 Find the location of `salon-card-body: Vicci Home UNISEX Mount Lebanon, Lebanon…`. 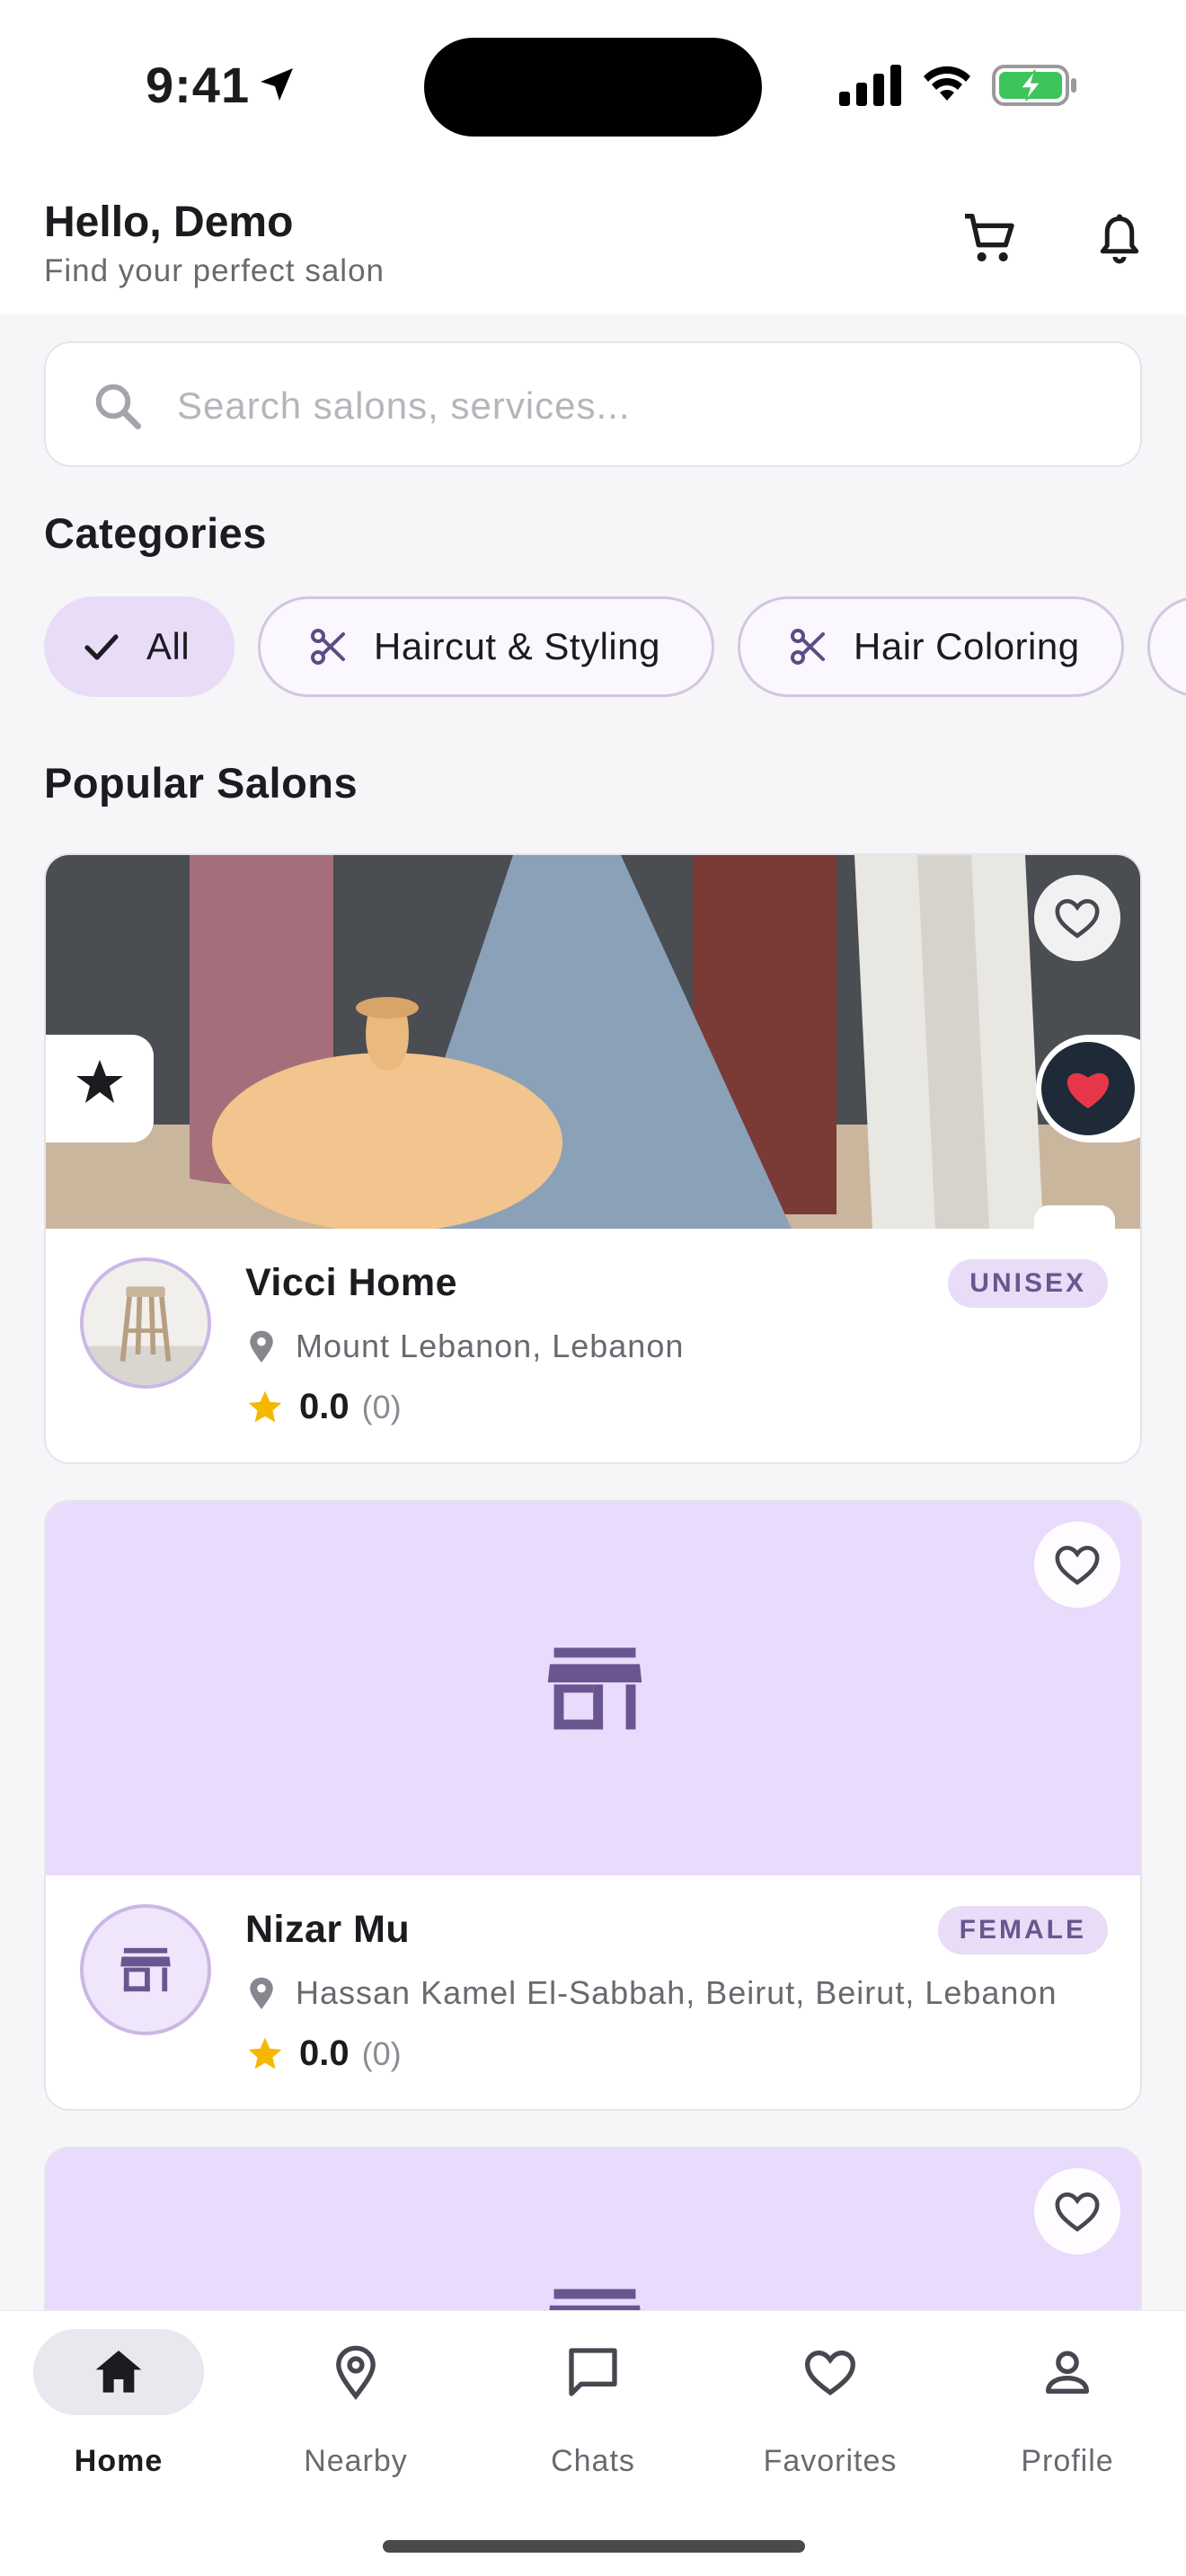

salon-card-body: Vicci Home UNISEX Mount Lebanon, Lebanon… is located at coordinates (593, 1345).